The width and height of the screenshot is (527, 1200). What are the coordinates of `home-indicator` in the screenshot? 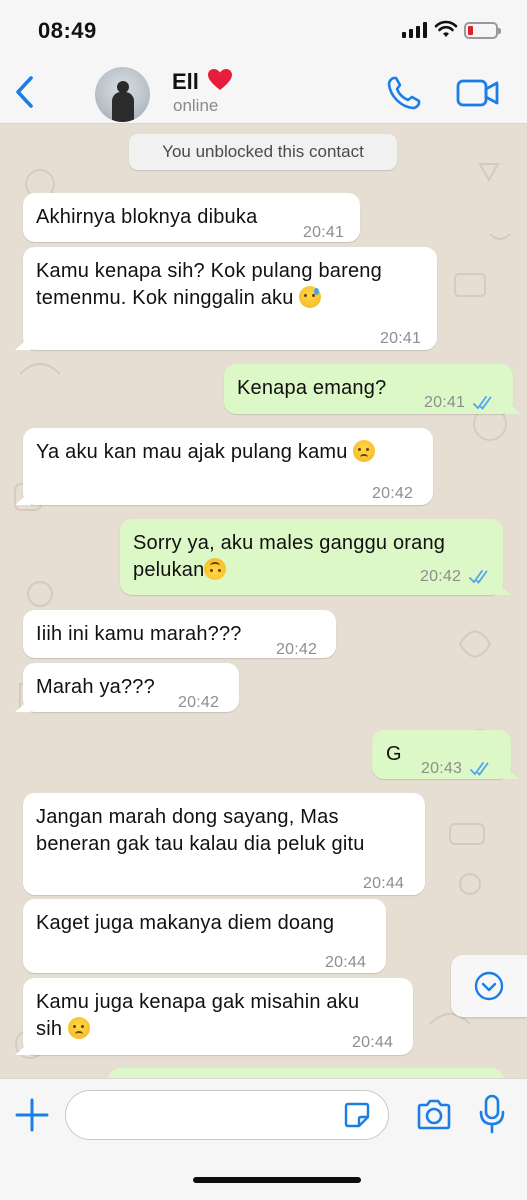 It's located at (277, 1180).